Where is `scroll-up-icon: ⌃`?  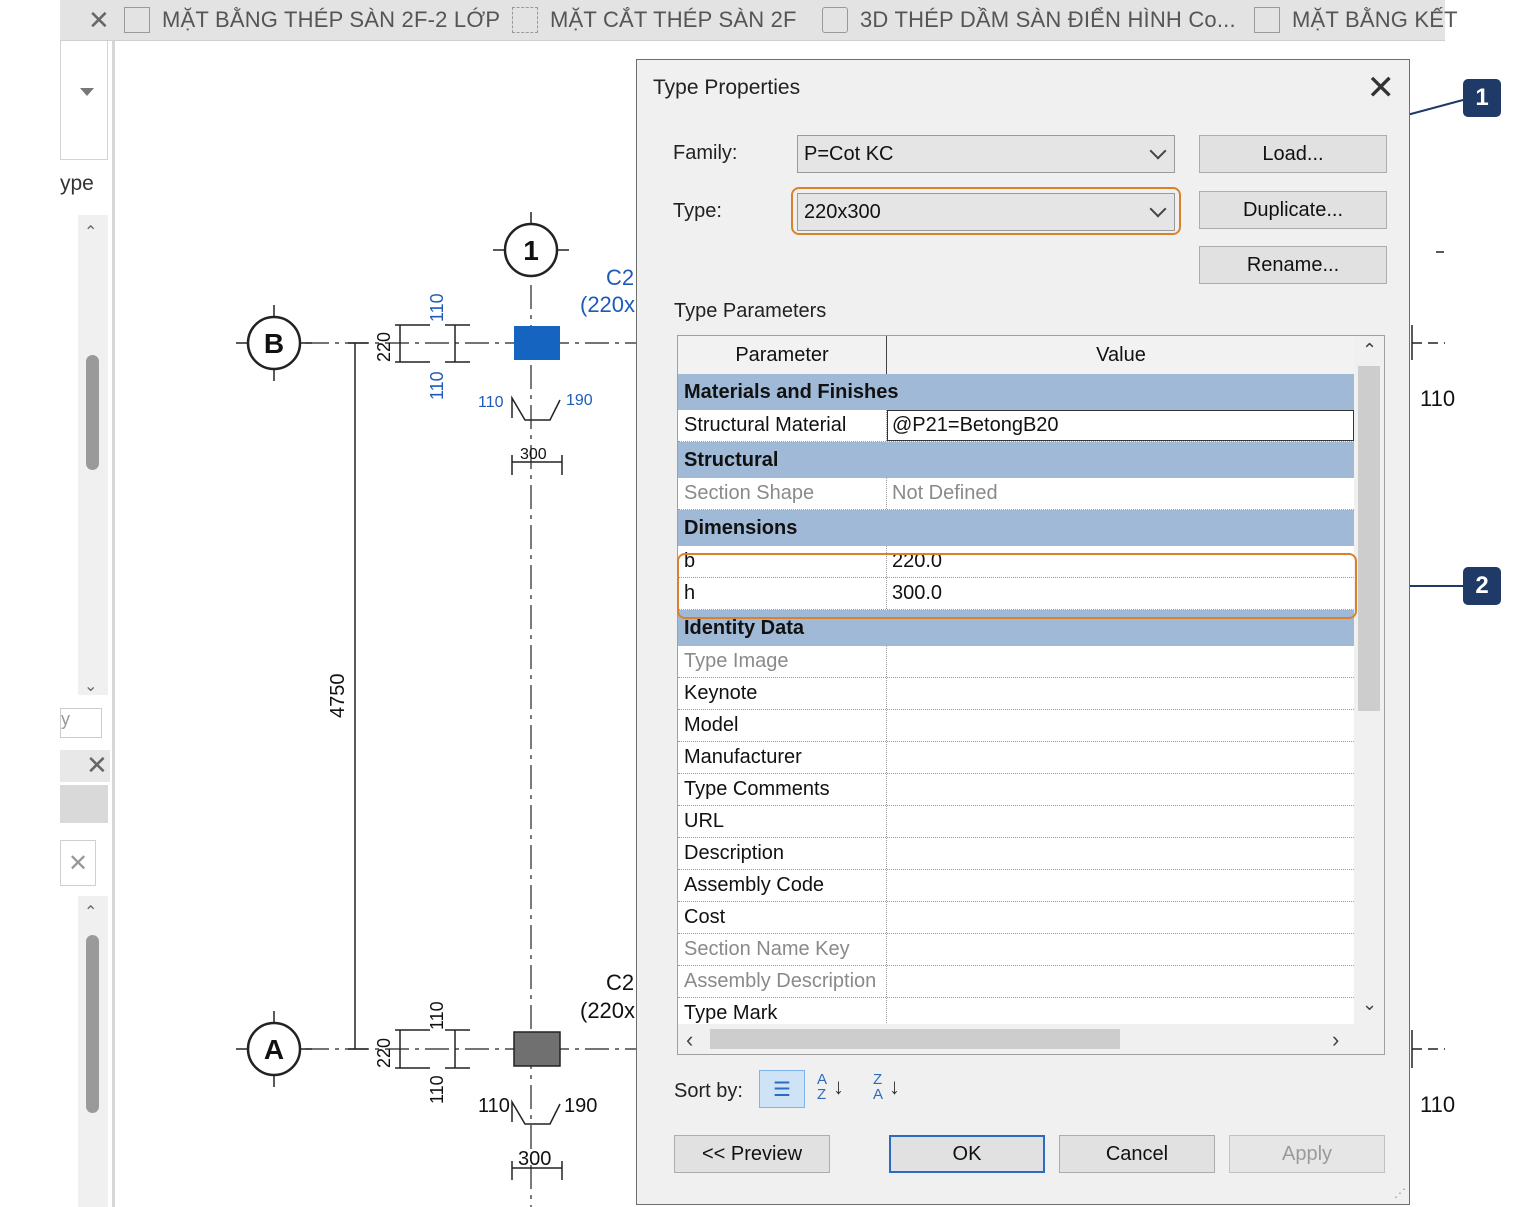 scroll-up-icon: ⌃ is located at coordinates (1369, 350).